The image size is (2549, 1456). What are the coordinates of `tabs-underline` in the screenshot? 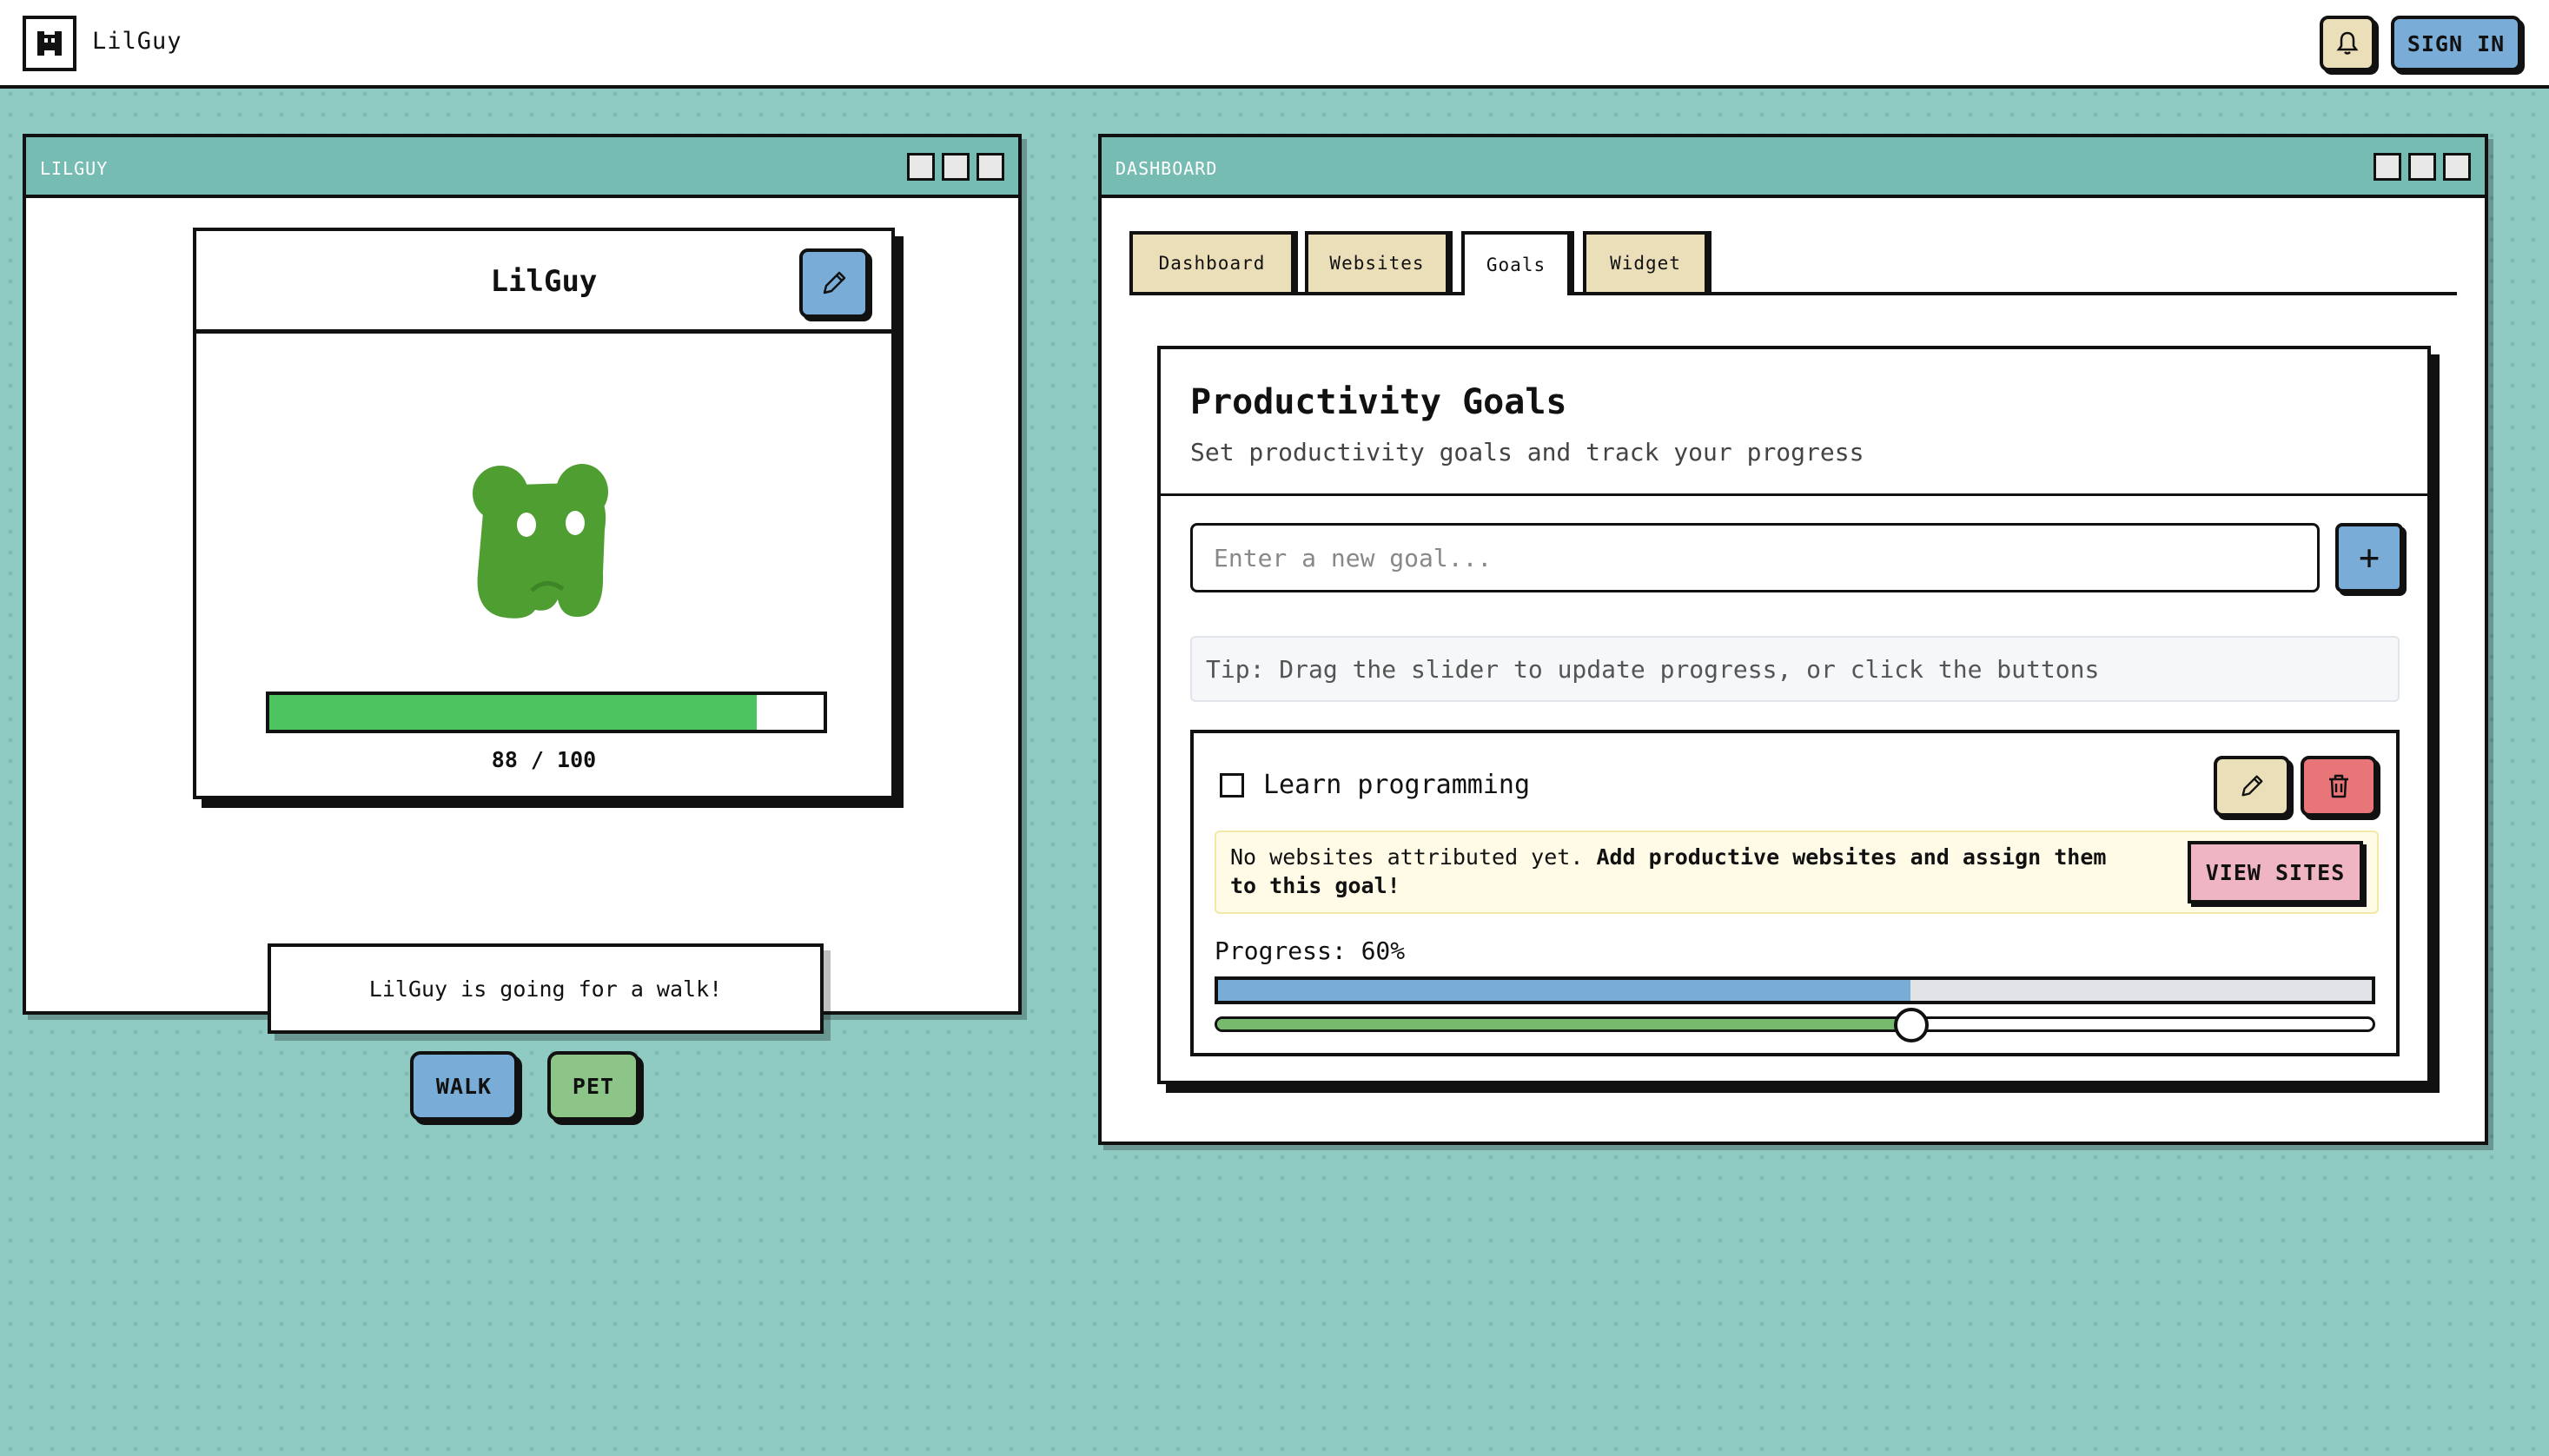 It's located at (1793, 293).